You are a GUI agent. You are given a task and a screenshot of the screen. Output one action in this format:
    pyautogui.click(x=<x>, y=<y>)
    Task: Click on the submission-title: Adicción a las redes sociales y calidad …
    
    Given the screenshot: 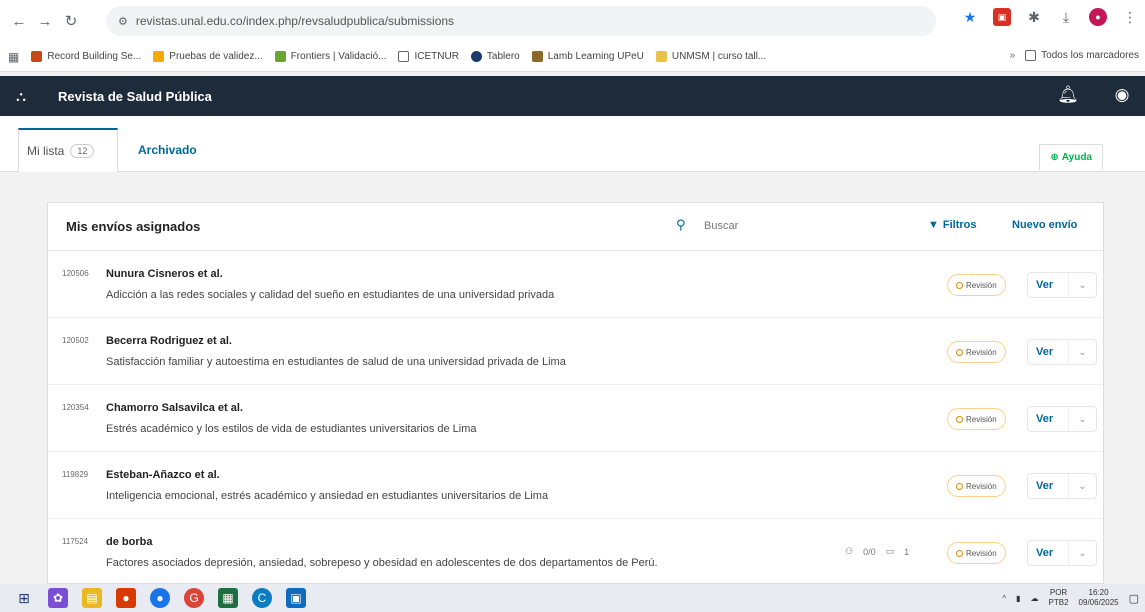 What is the action you would take?
    pyautogui.click(x=330, y=295)
    